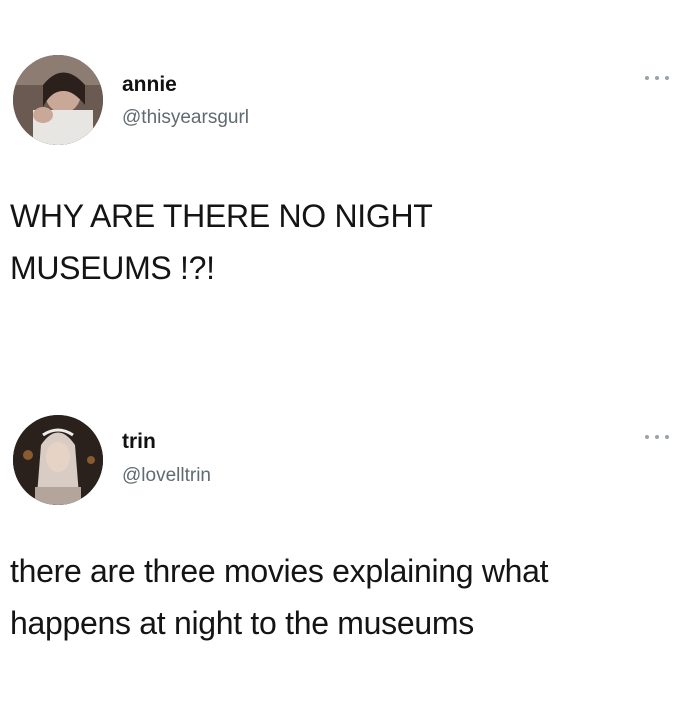  I want to click on tweet-text: WHY ARE THERE NO NIGHT MUSEUMS !?!, so click(221, 242).